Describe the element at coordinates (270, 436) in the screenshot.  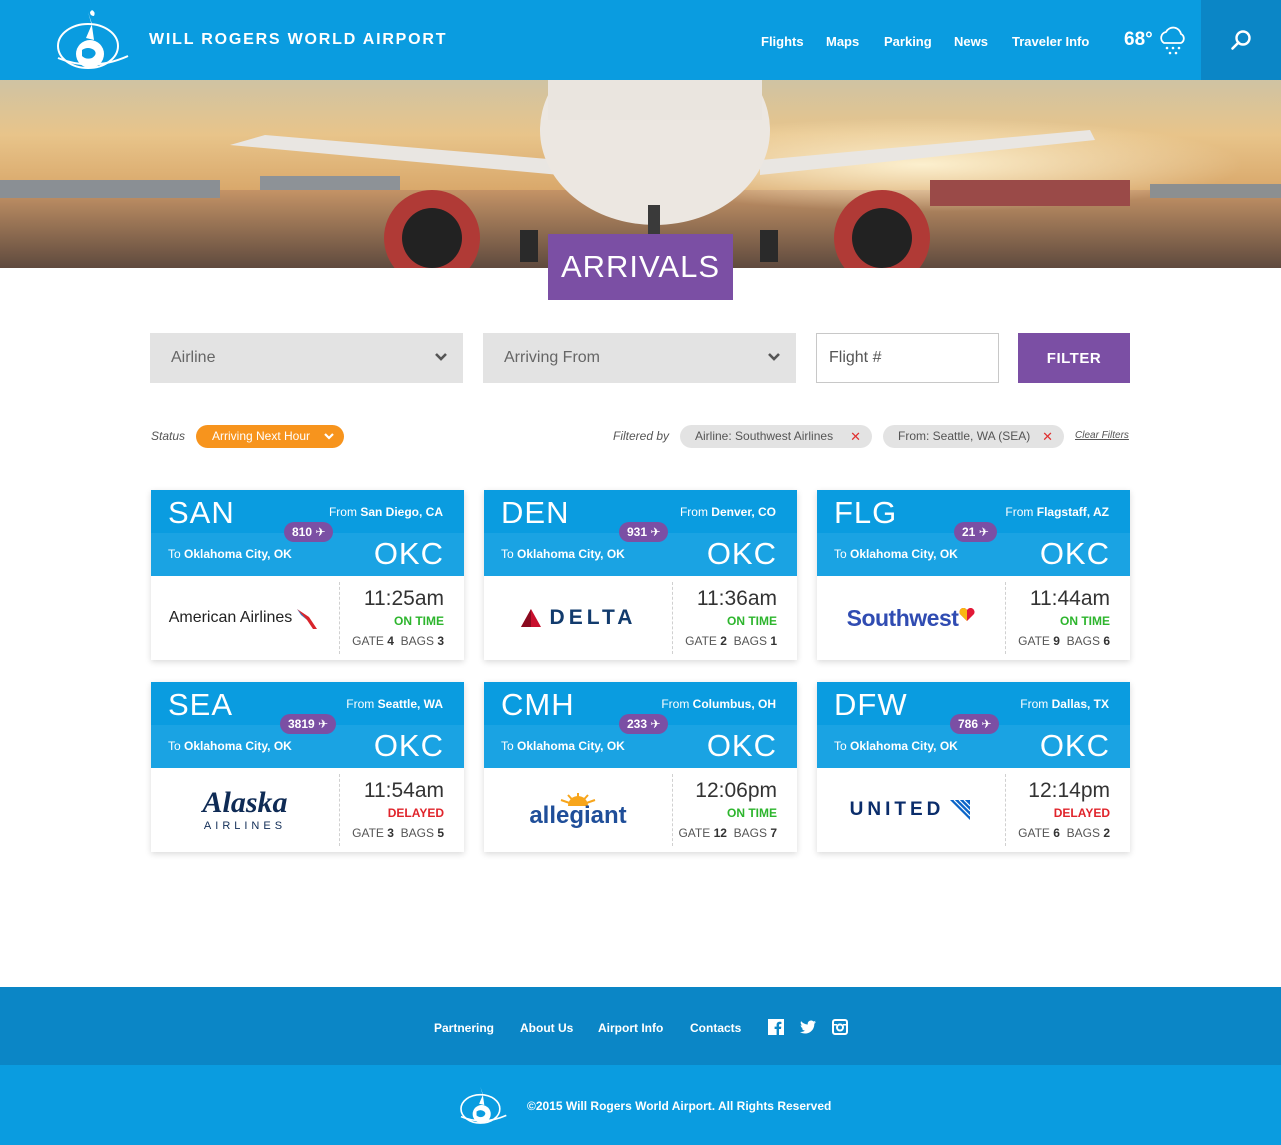
I see `status-dropdown: Arriving Next Hour` at that location.